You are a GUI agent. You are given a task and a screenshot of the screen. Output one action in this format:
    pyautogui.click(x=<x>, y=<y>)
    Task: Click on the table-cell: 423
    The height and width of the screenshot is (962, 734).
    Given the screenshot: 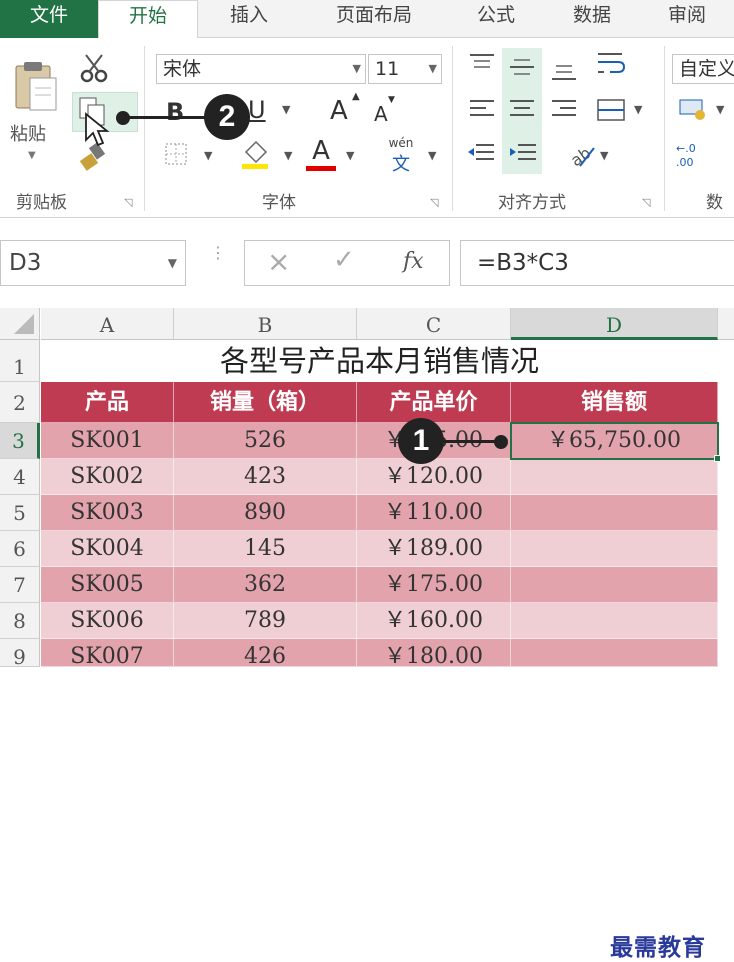 What is the action you would take?
    pyautogui.click(x=265, y=477)
    